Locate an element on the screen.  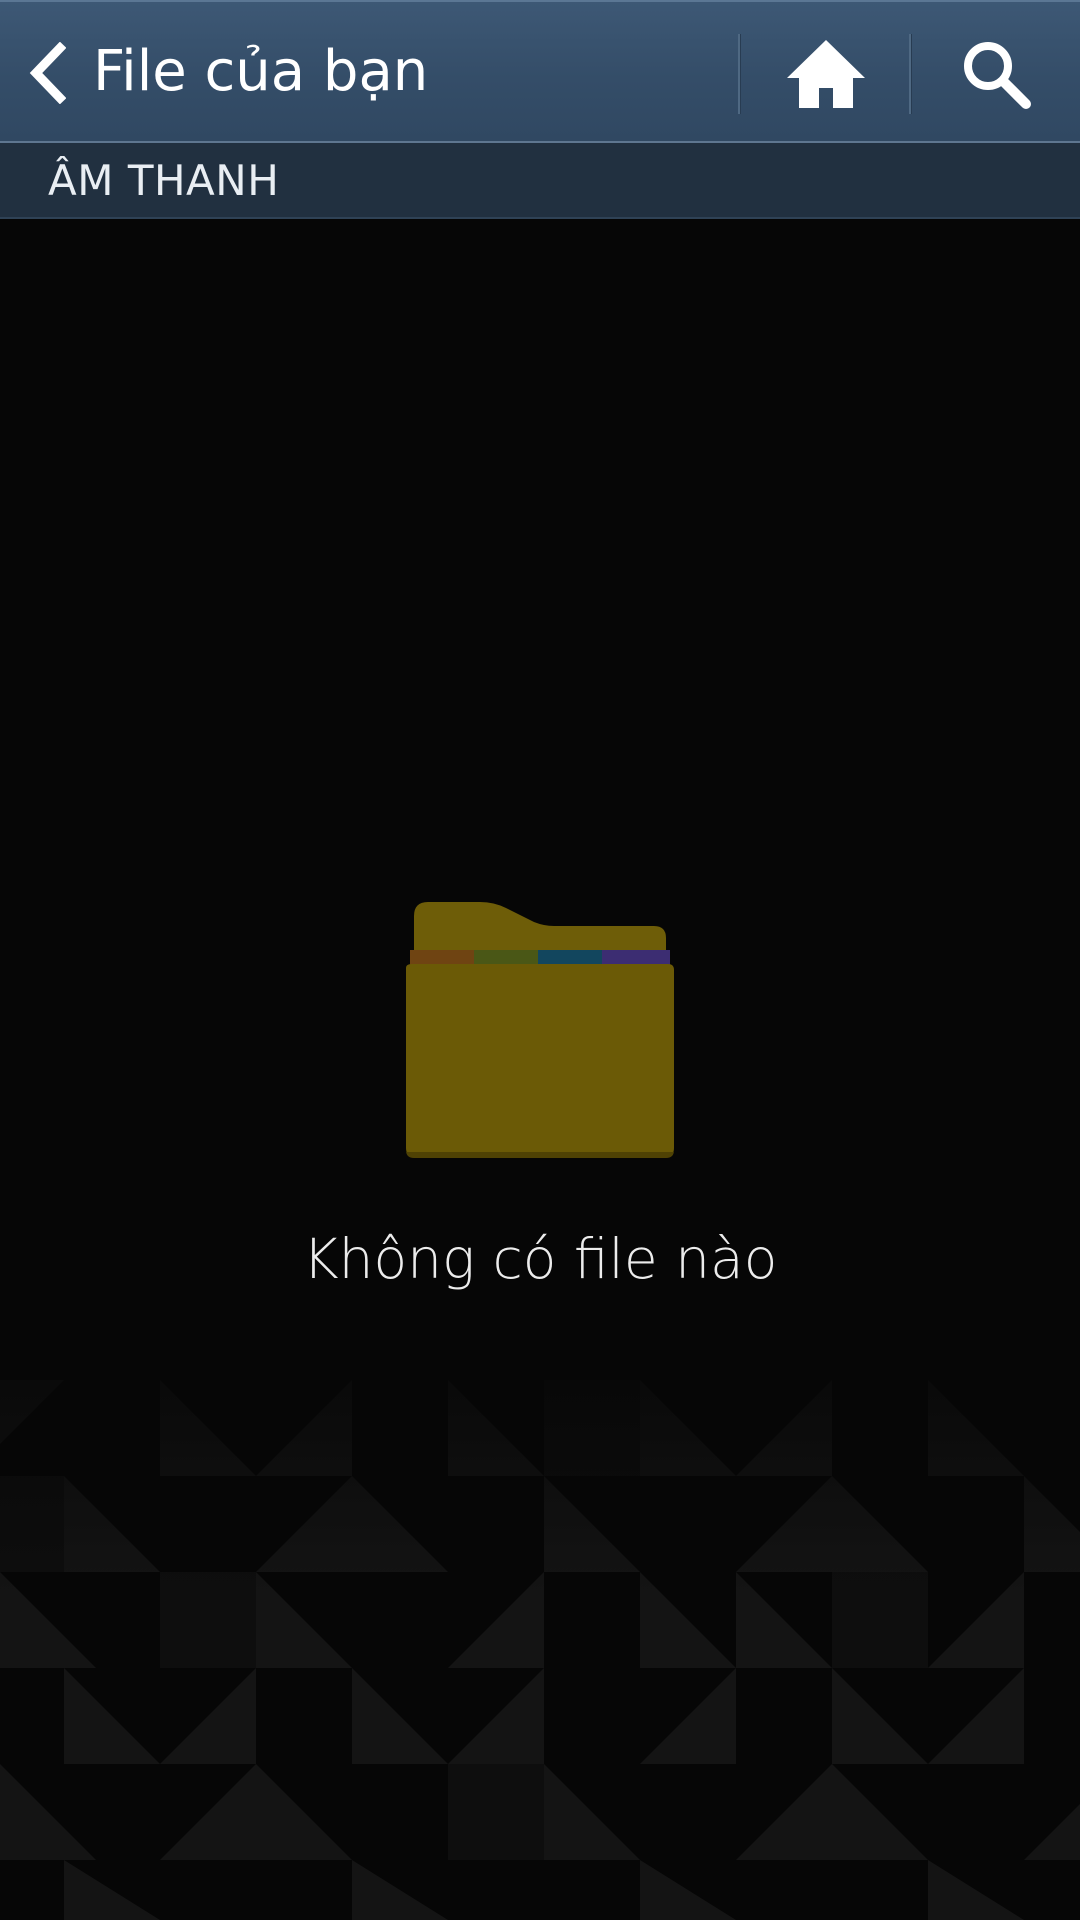
category-title: ÂM THANH is located at coordinates (164, 180).